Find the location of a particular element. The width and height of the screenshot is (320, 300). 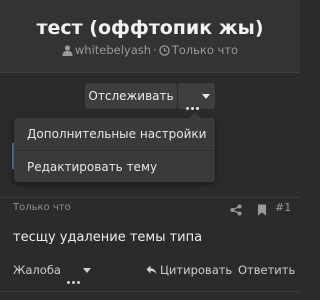

quote-button: Цитировать is located at coordinates (189, 270).